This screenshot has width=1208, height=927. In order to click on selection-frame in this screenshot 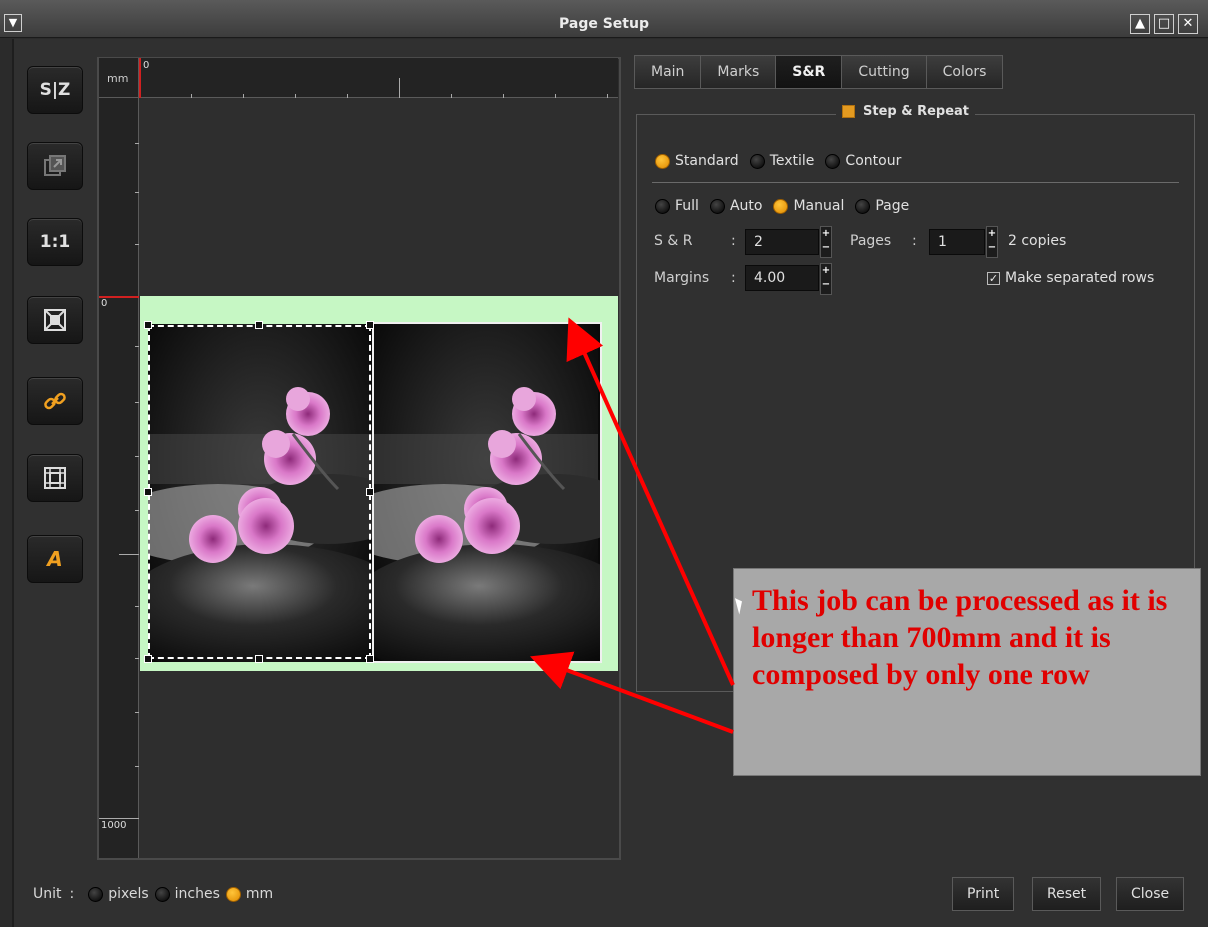, I will do `click(259, 492)`.